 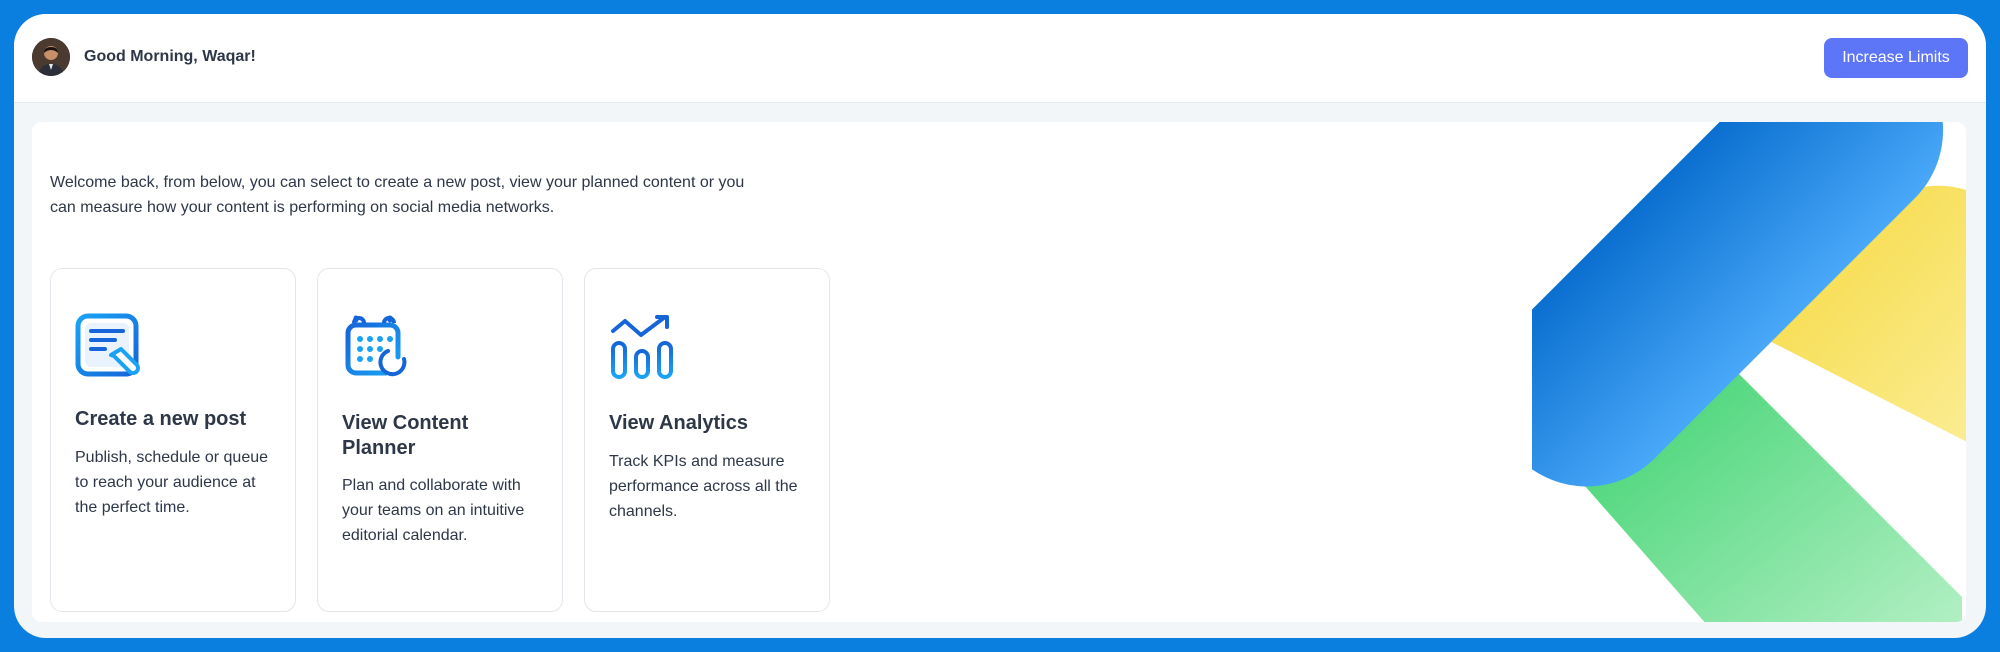 What do you see at coordinates (1896, 58) in the screenshot?
I see `increase-limits-button: Increase Limits` at bounding box center [1896, 58].